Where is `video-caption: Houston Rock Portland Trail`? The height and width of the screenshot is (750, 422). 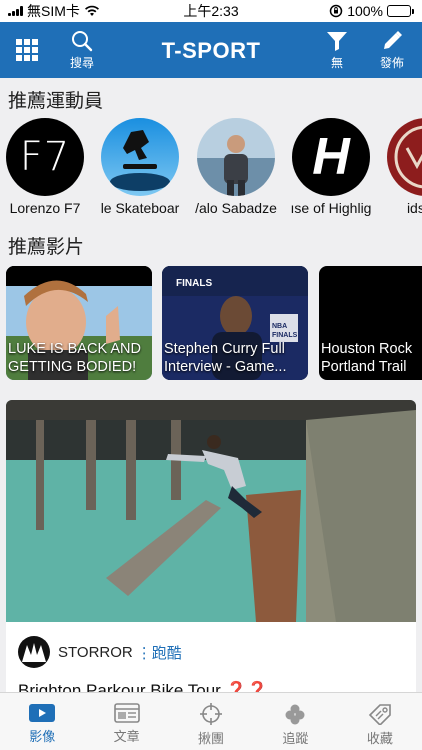 video-caption: Houston Rock Portland Trail is located at coordinates (371, 358).